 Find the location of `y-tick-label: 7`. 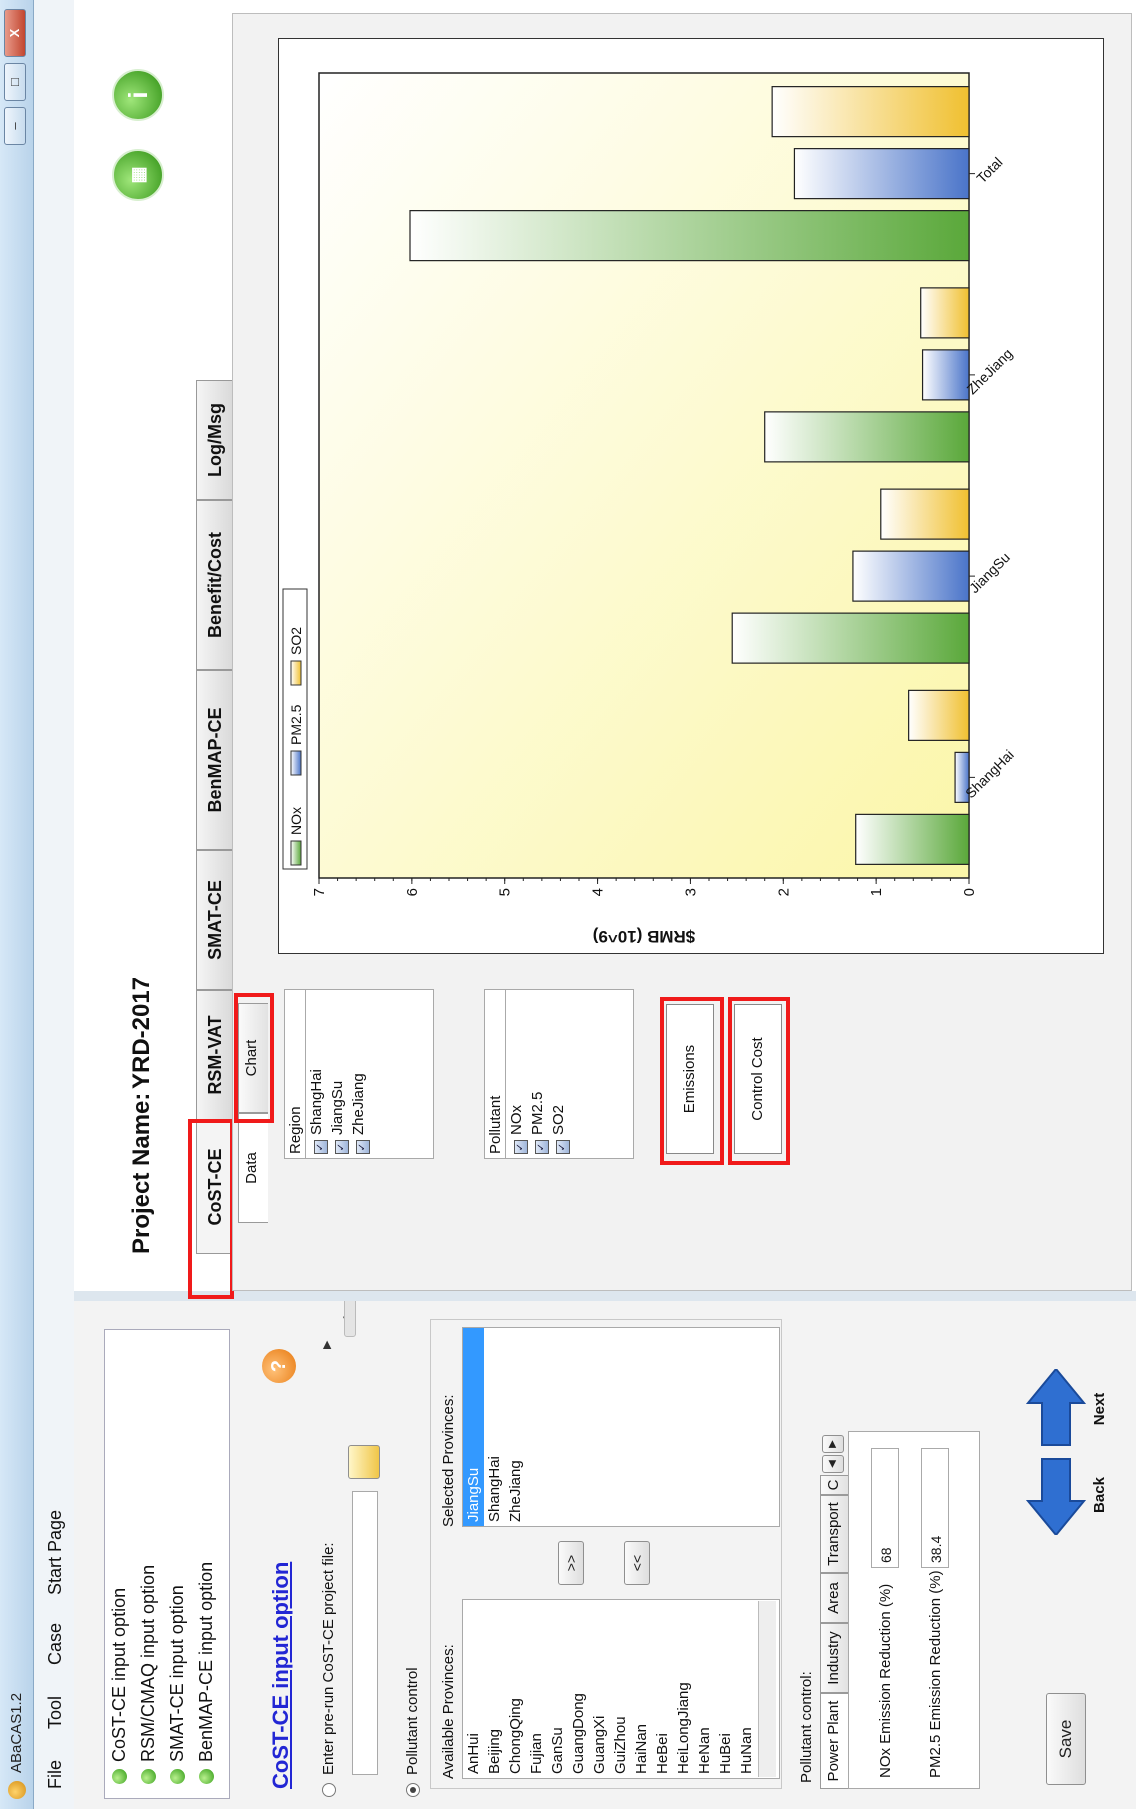

y-tick-label: 7 is located at coordinates (319, 892).